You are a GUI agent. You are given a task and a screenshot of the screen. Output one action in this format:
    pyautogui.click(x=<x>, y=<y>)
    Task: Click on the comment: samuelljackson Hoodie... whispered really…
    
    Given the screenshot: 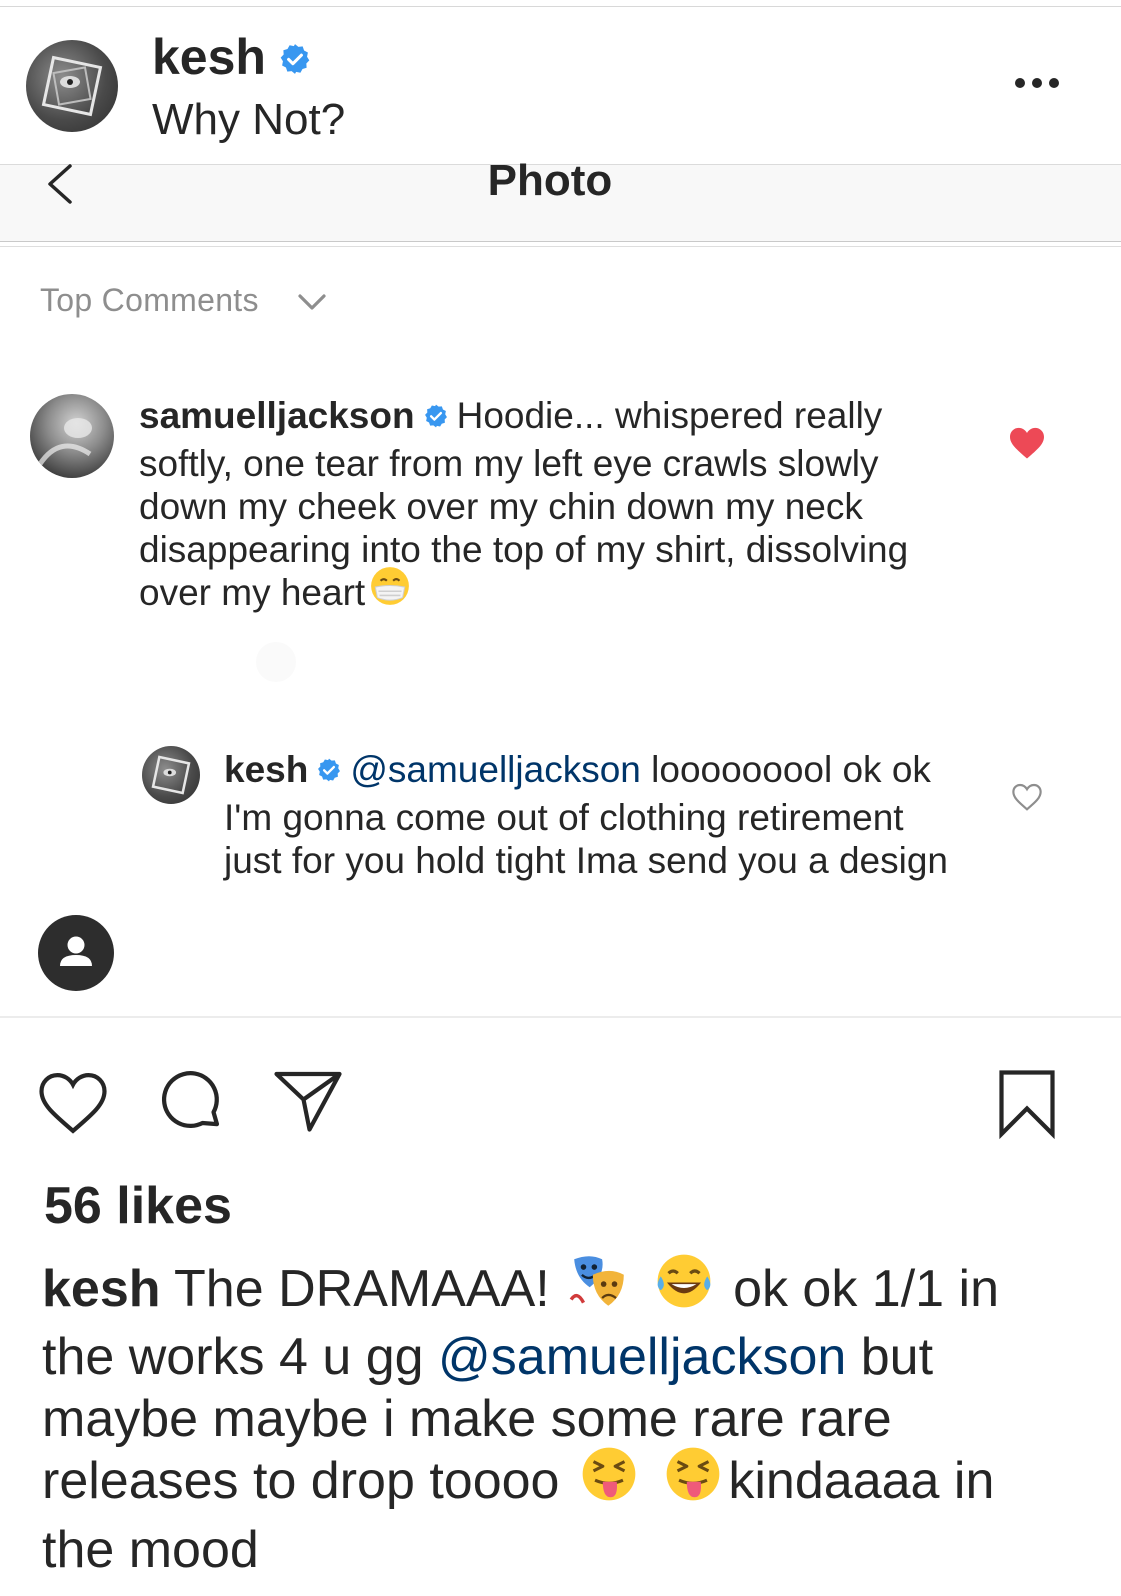 What is the action you would take?
    pyautogui.click(x=549, y=505)
    